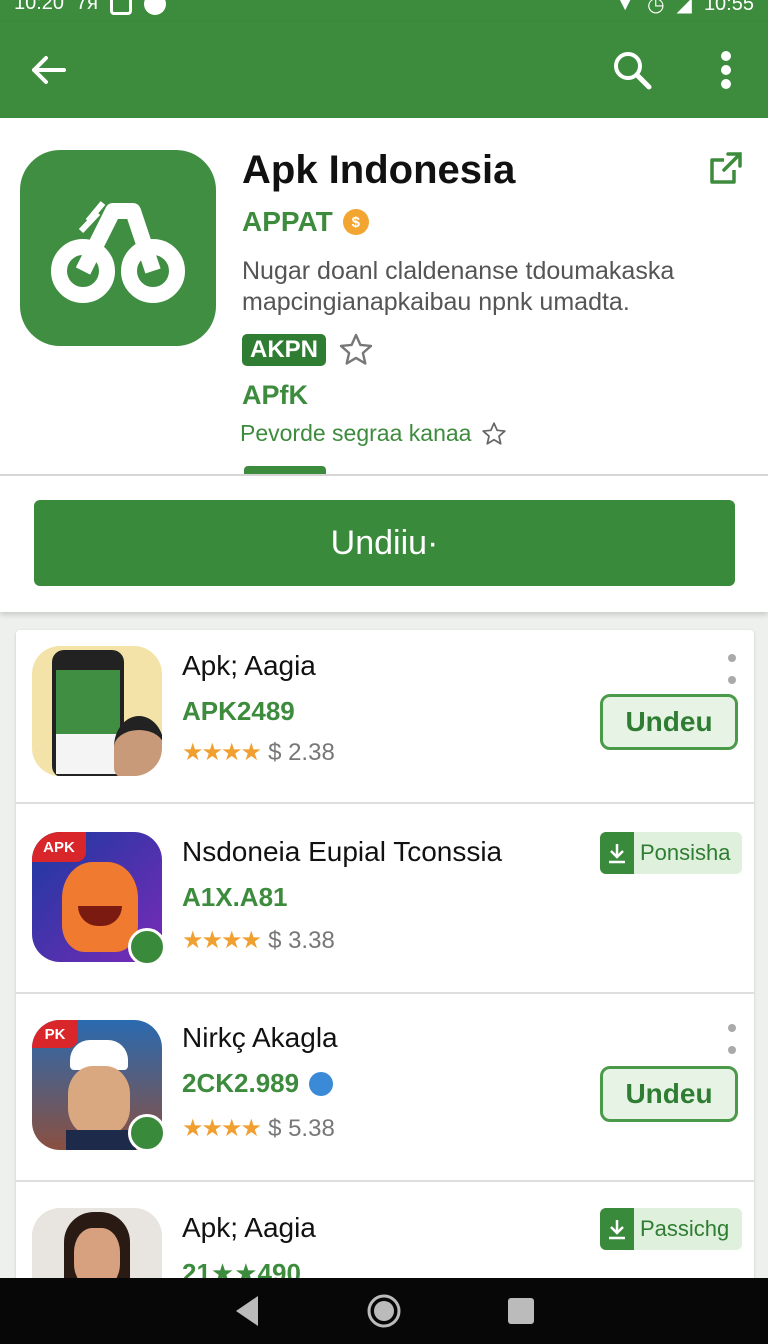 This screenshot has height=1344, width=768. Describe the element at coordinates (247, 1311) in the screenshot. I see `nav-back-icon` at that location.